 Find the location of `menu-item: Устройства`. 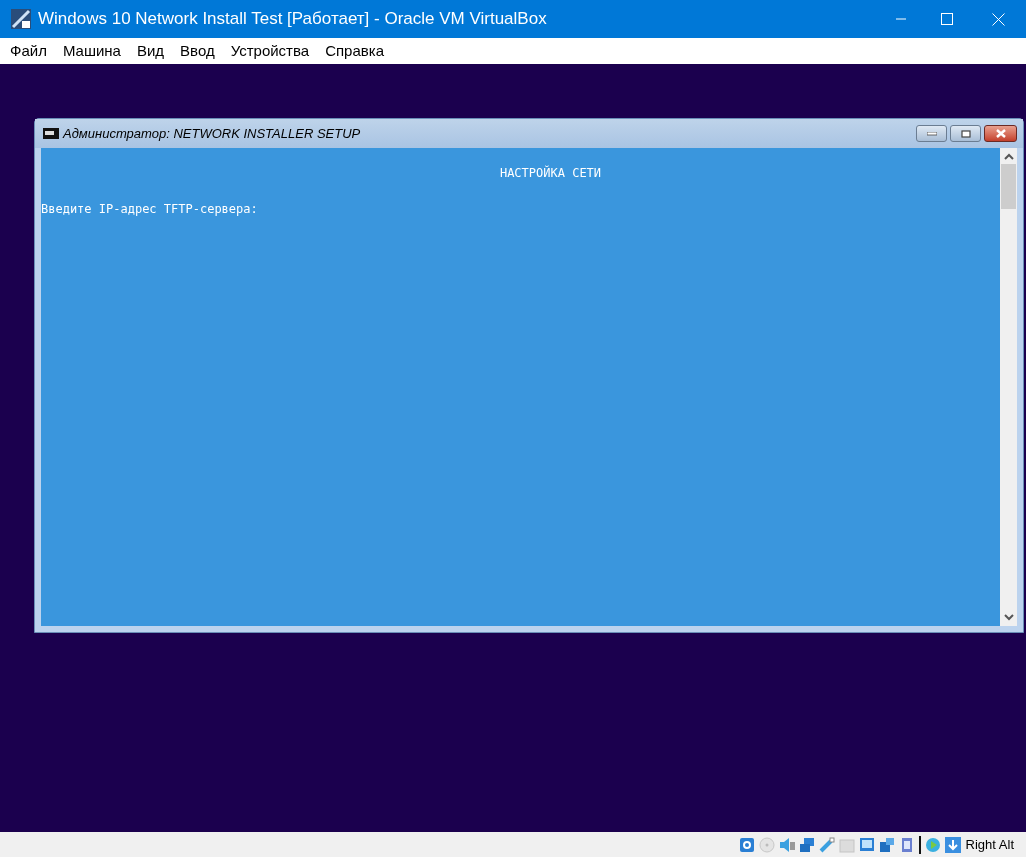

menu-item: Устройства is located at coordinates (270, 51).